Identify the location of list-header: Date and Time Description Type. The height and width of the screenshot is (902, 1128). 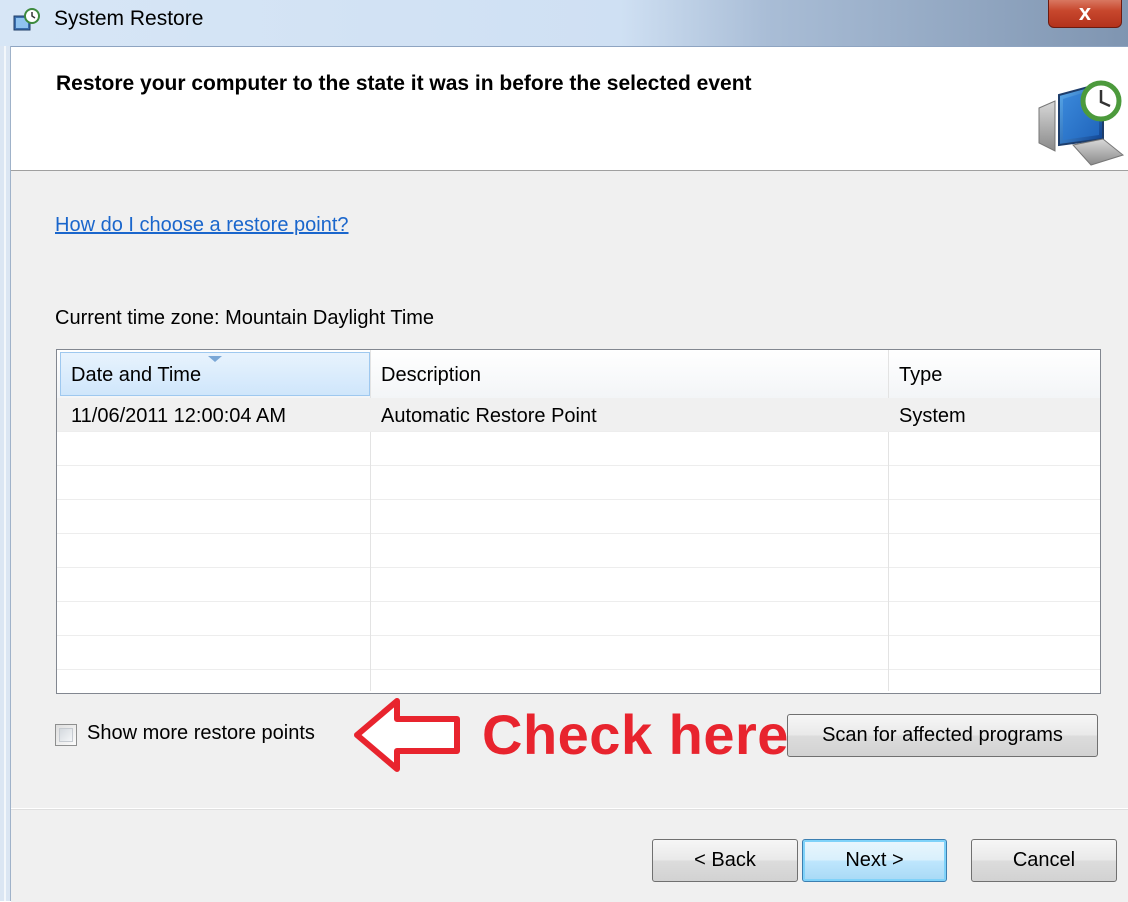
(578, 374).